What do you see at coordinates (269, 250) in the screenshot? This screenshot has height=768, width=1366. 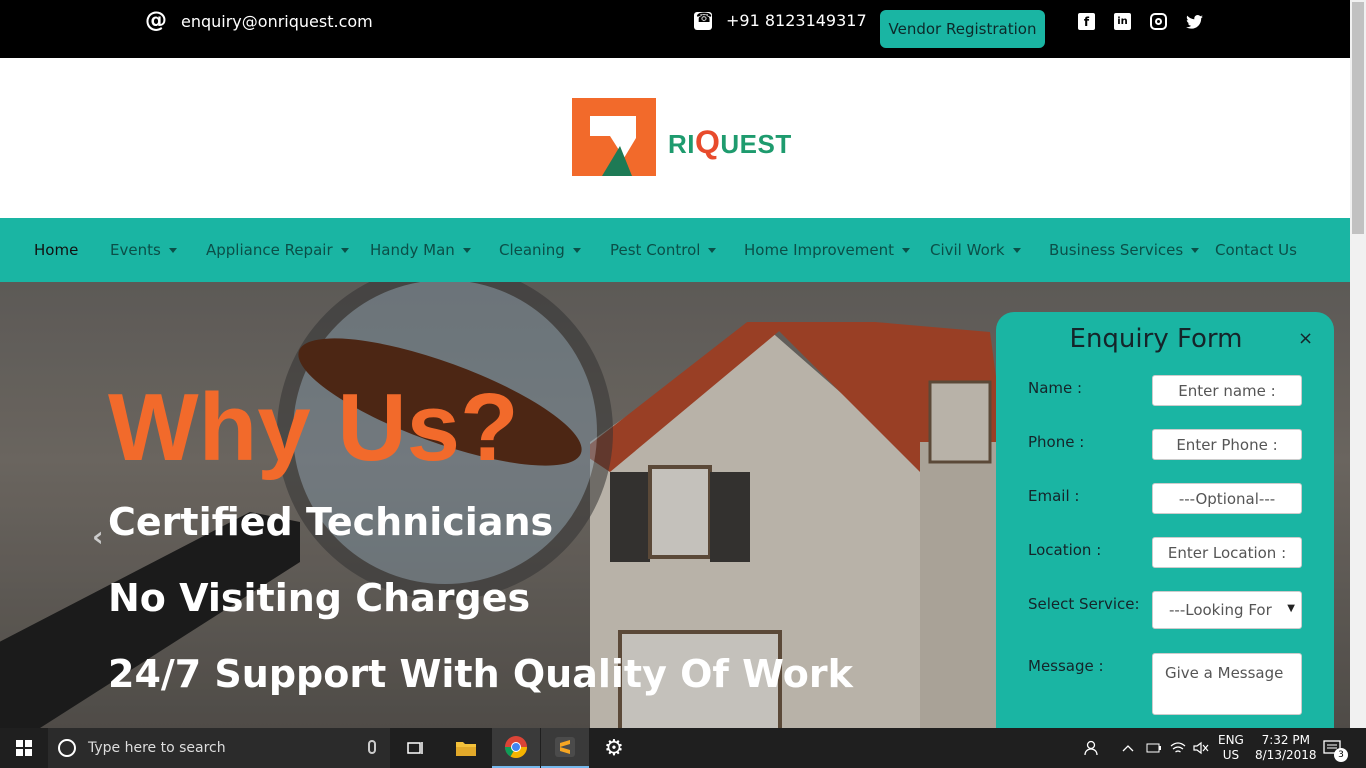 I see `nav-label: Appliance Repair` at bounding box center [269, 250].